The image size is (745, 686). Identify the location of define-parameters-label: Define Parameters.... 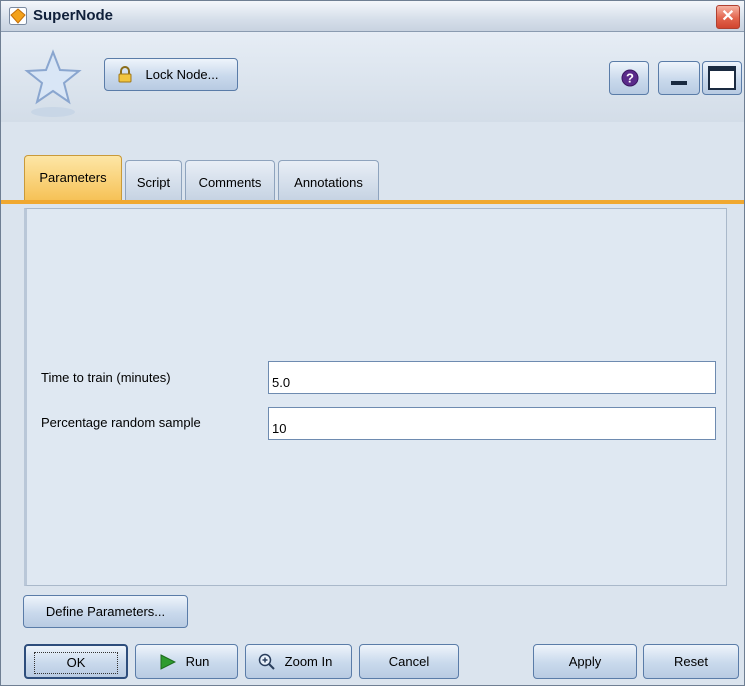
(105, 611).